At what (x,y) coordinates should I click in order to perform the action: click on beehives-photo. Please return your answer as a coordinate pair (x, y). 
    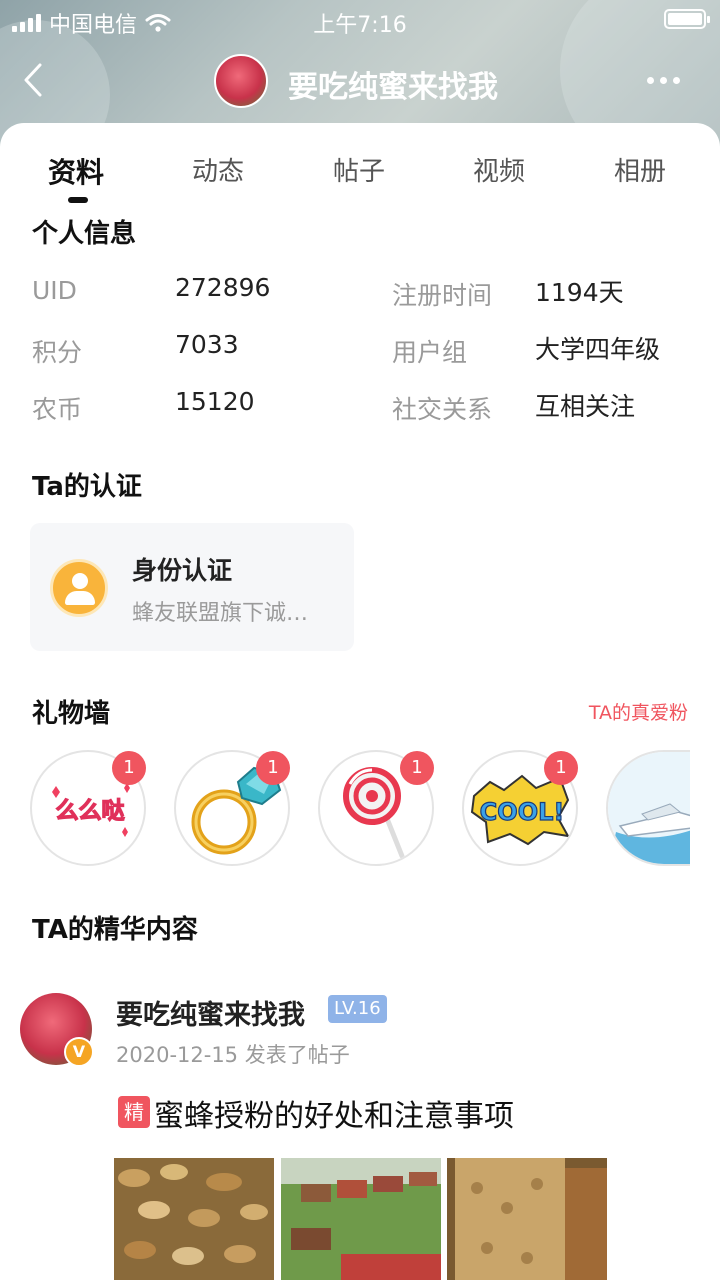
    Looking at the image, I should click on (361, 1219).